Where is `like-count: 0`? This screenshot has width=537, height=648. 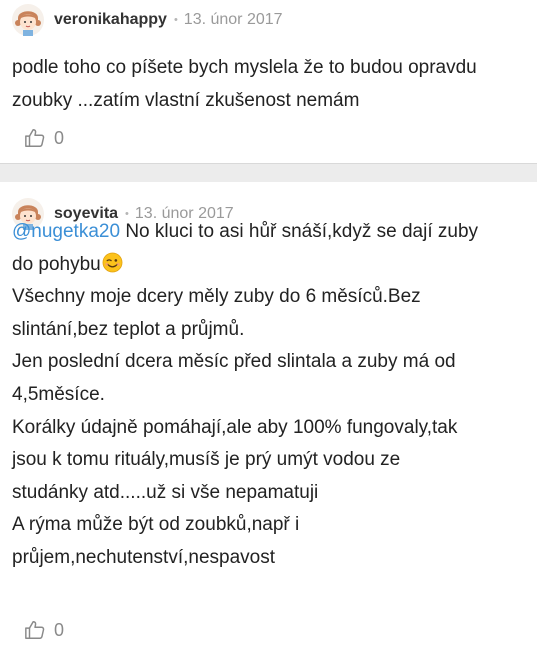 like-count: 0 is located at coordinates (59, 629).